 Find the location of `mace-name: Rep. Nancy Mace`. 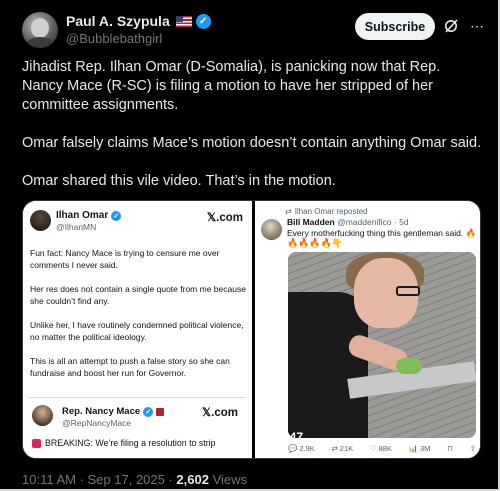

mace-name: Rep. Nancy Mace is located at coordinates (101, 411).